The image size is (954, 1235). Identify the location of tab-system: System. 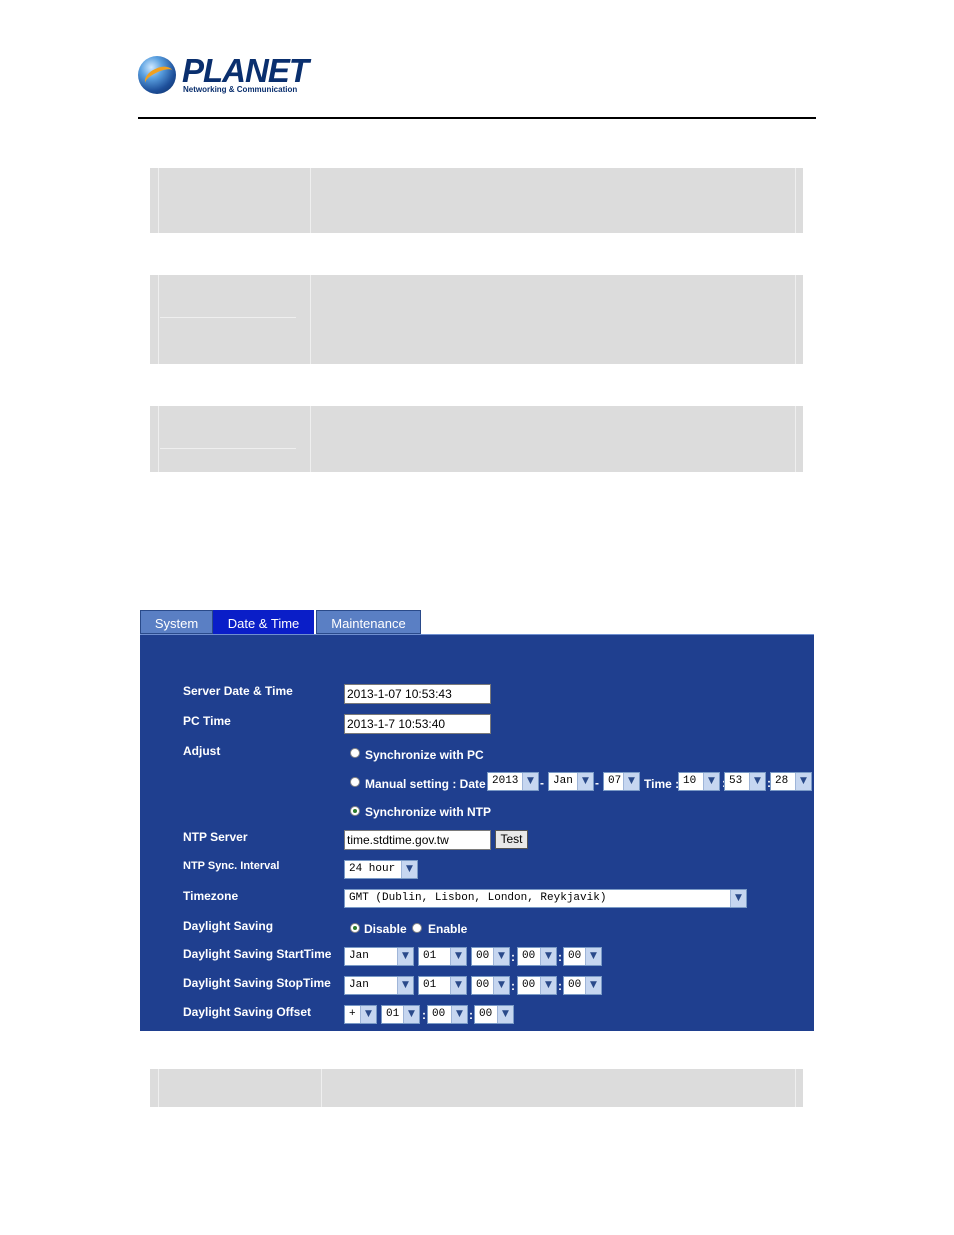
(176, 622).